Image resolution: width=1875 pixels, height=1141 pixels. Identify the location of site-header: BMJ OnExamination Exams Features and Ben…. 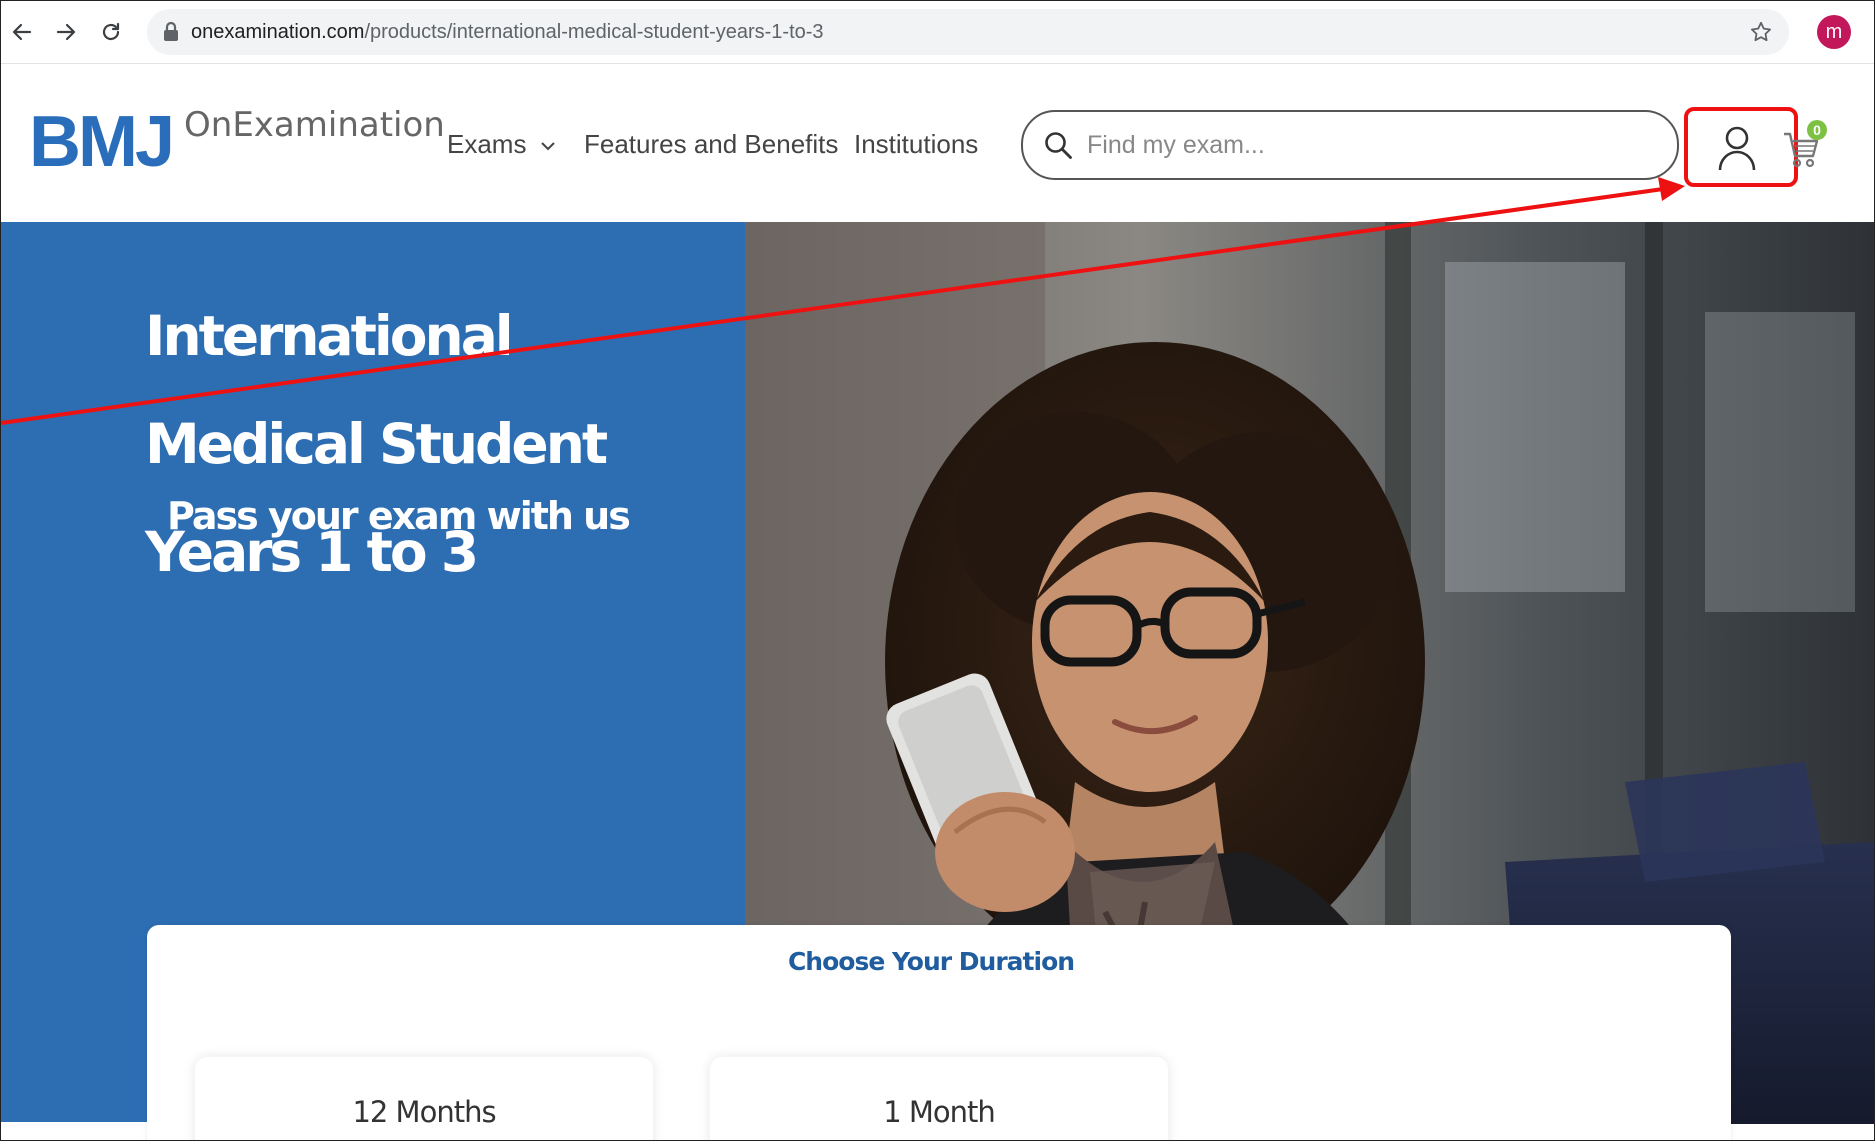
(937, 143).